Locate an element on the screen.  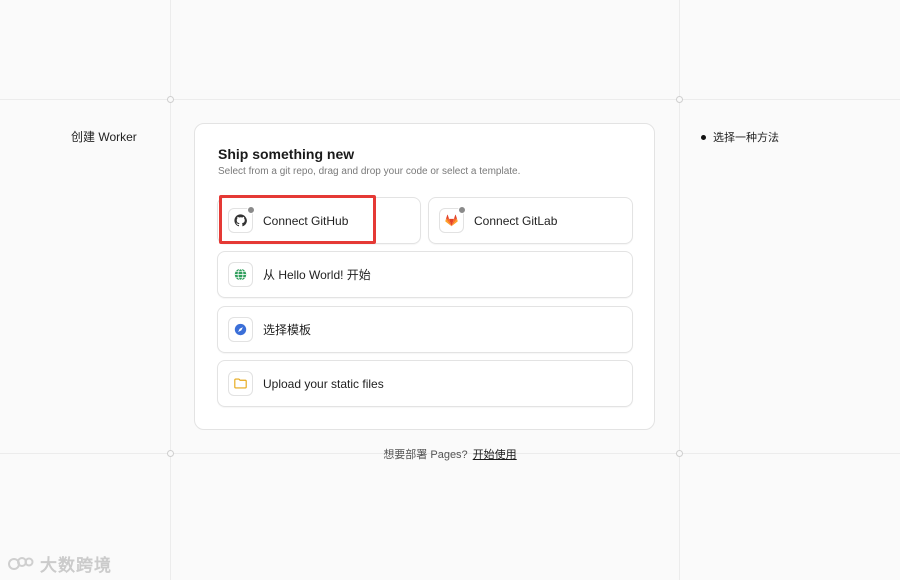
step-list-item: 选择一种方法 is located at coordinates (740, 137).